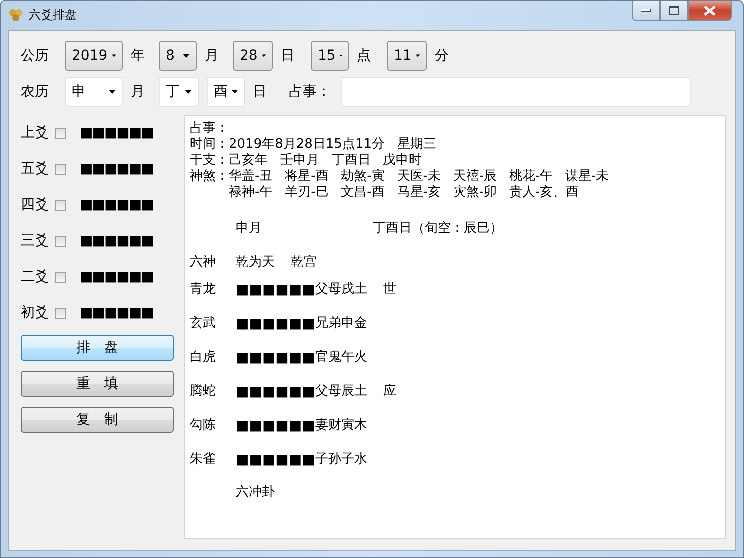 The height and width of the screenshot is (558, 744). I want to click on maximize-button, so click(674, 11).